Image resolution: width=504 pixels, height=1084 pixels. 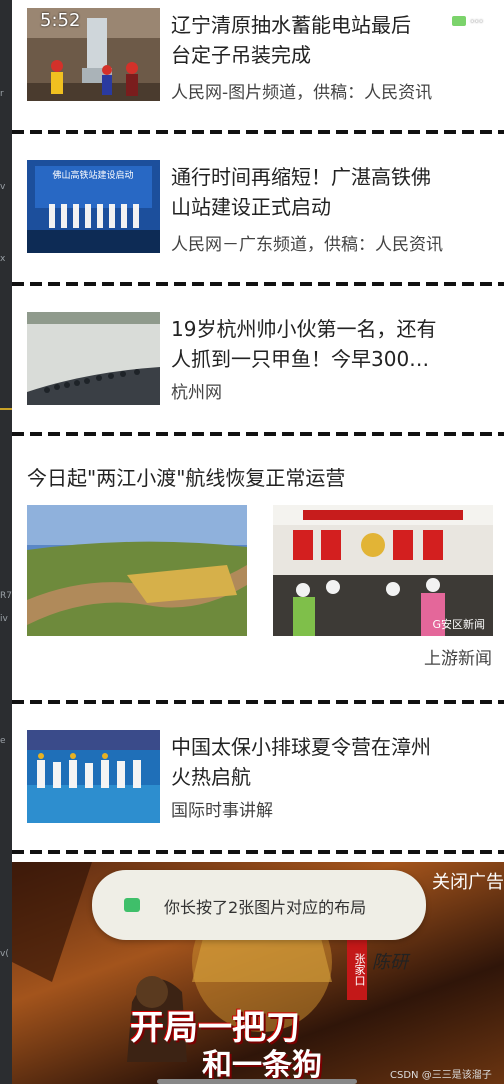 I want to click on news-title-line: 山站建设正式启动, so click(x=251, y=207).